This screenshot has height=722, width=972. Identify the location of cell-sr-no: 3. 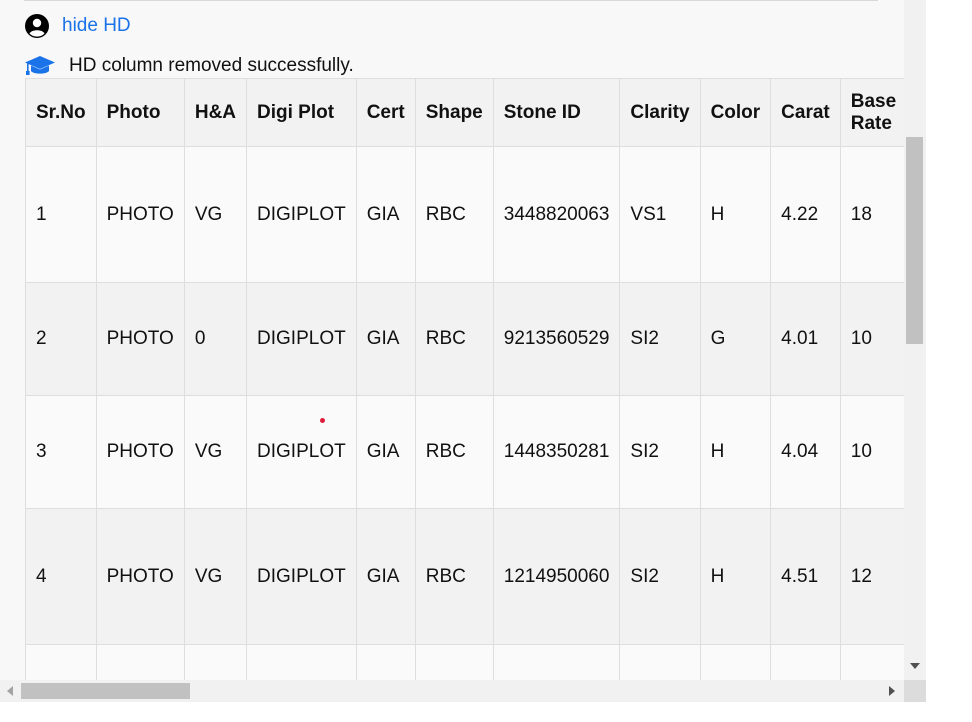
(61, 452).